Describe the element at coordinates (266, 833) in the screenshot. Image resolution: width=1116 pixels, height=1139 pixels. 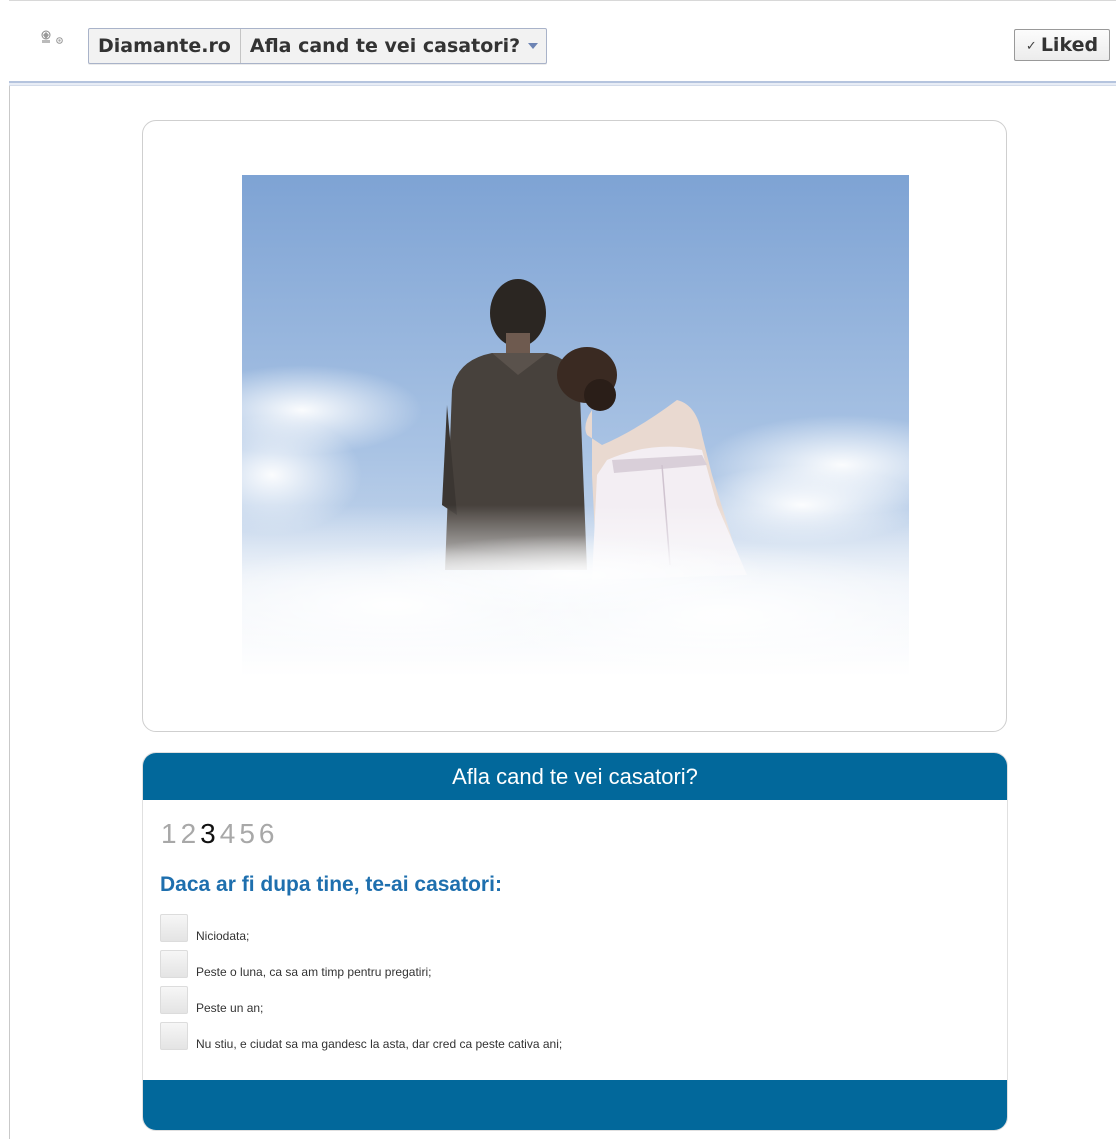
I see `step-6: 6` at that location.